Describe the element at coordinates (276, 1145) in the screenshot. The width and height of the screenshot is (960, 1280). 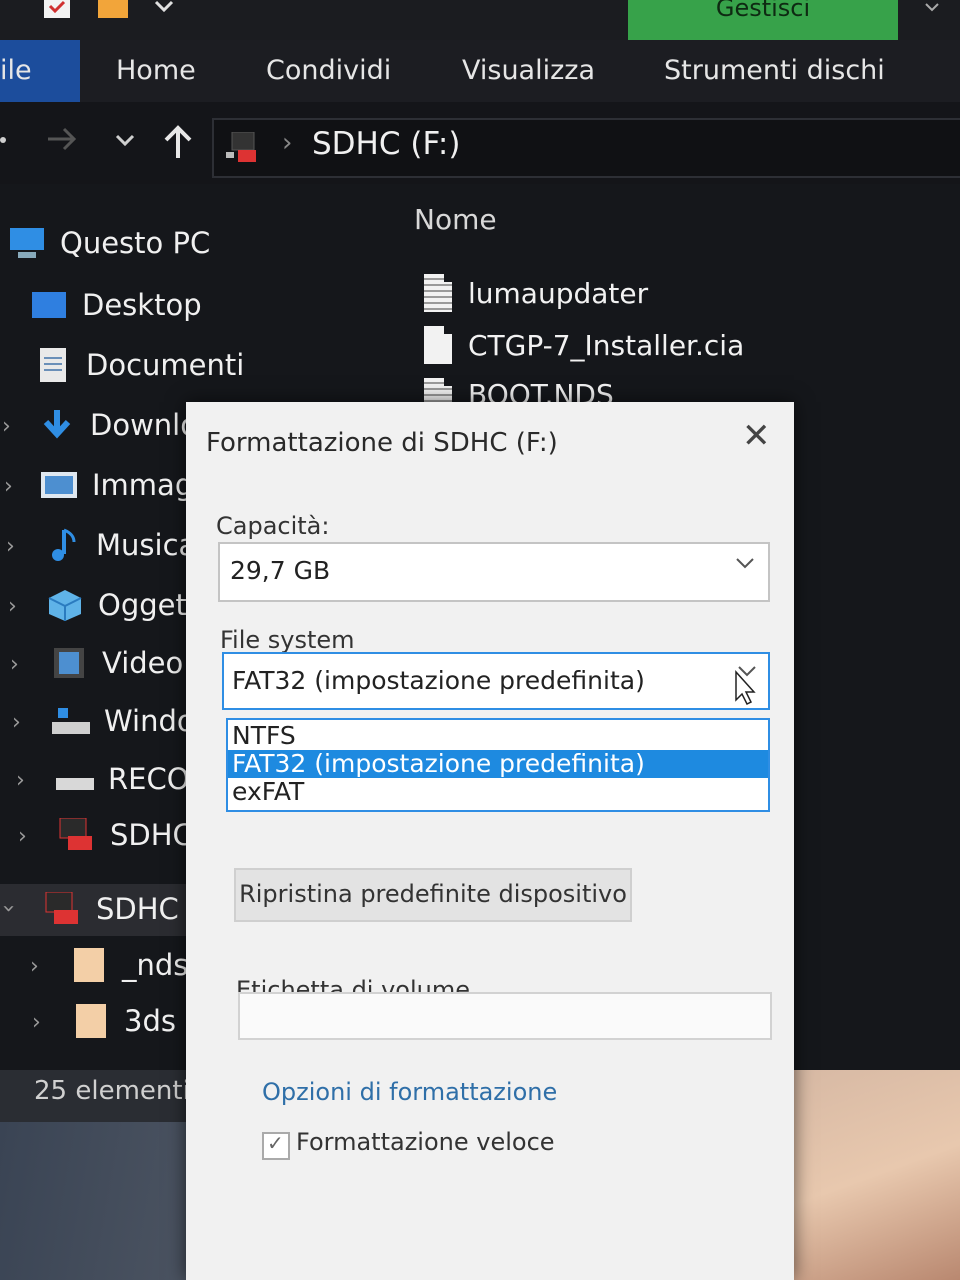
I see `quick-format-checkbox` at that location.